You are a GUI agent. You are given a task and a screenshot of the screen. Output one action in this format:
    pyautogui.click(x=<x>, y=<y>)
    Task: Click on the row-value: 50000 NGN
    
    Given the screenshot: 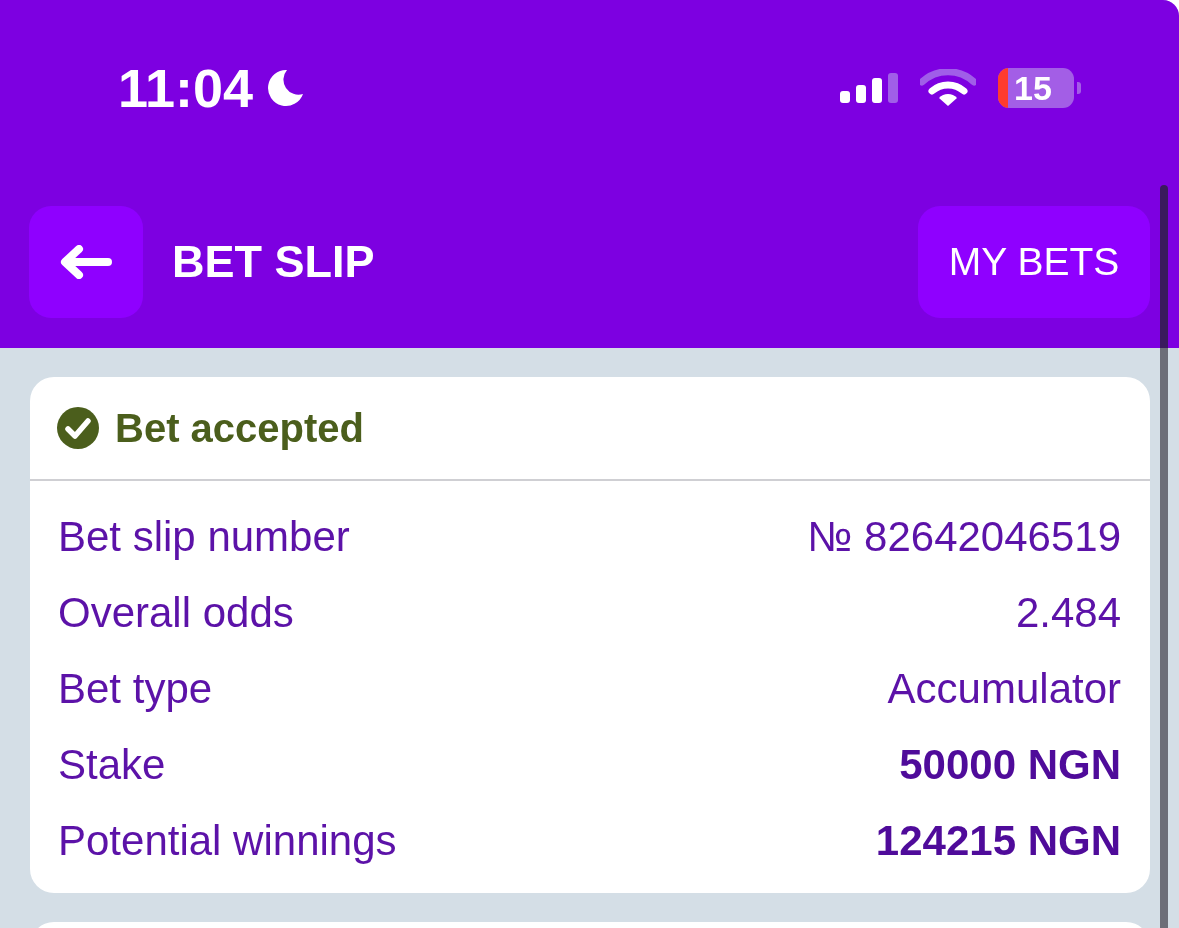 What is the action you would take?
    pyautogui.click(x=1010, y=765)
    